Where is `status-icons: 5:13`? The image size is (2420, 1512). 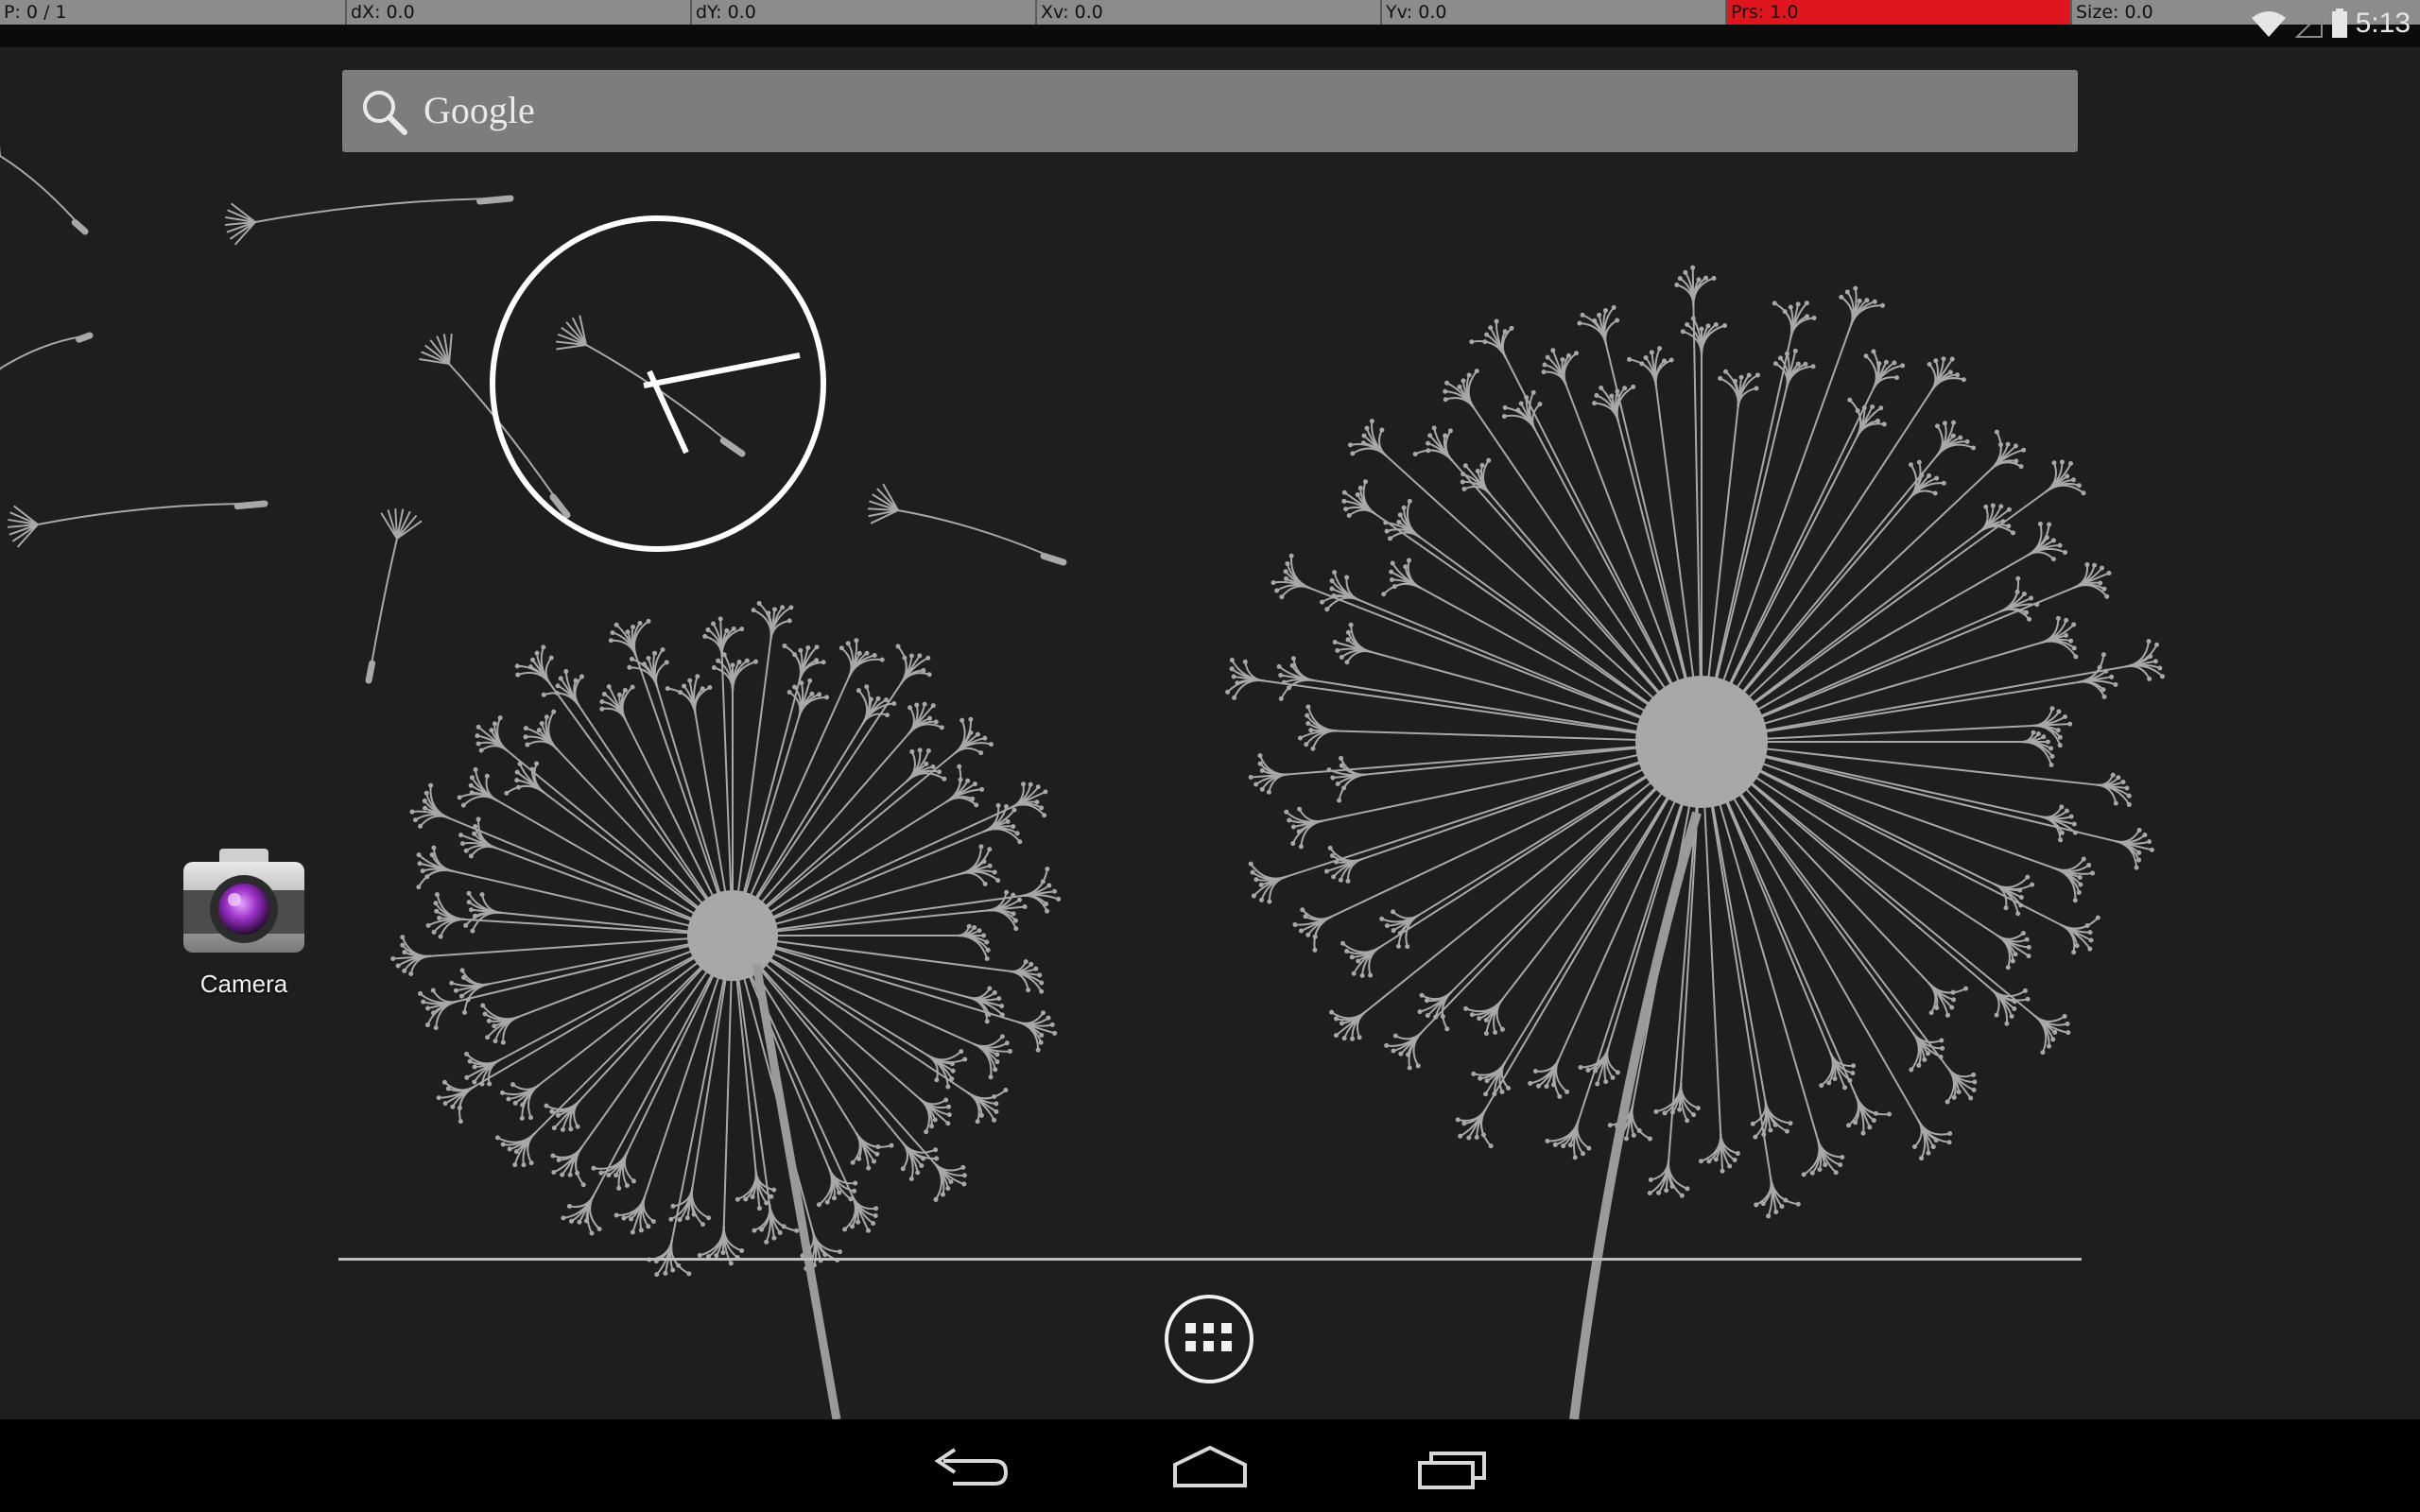 status-icons: 5:13 is located at coordinates (2331, 23).